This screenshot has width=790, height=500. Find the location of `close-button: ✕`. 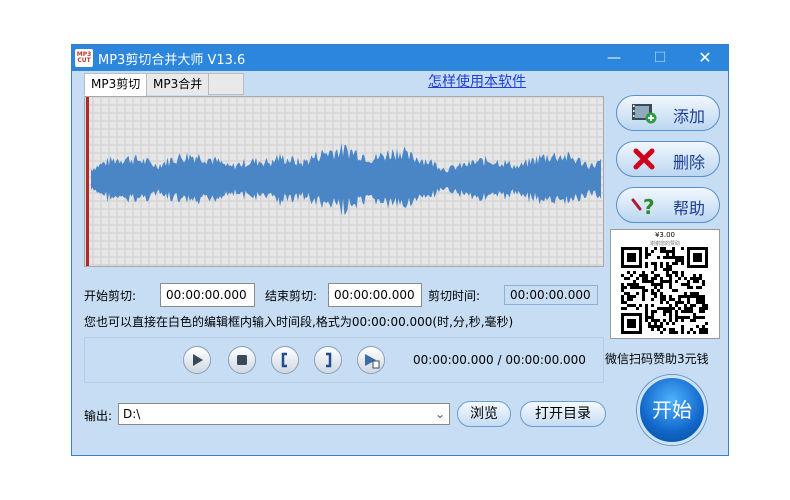

close-button: ✕ is located at coordinates (705, 58).